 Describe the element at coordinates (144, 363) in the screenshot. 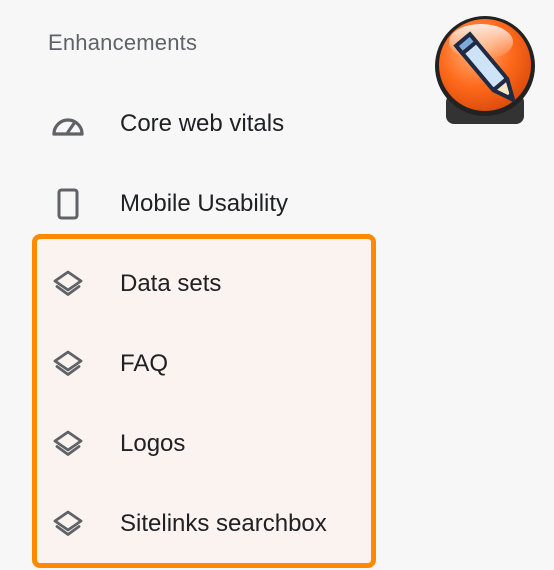

I see `nav-item-label: FAQ` at that location.